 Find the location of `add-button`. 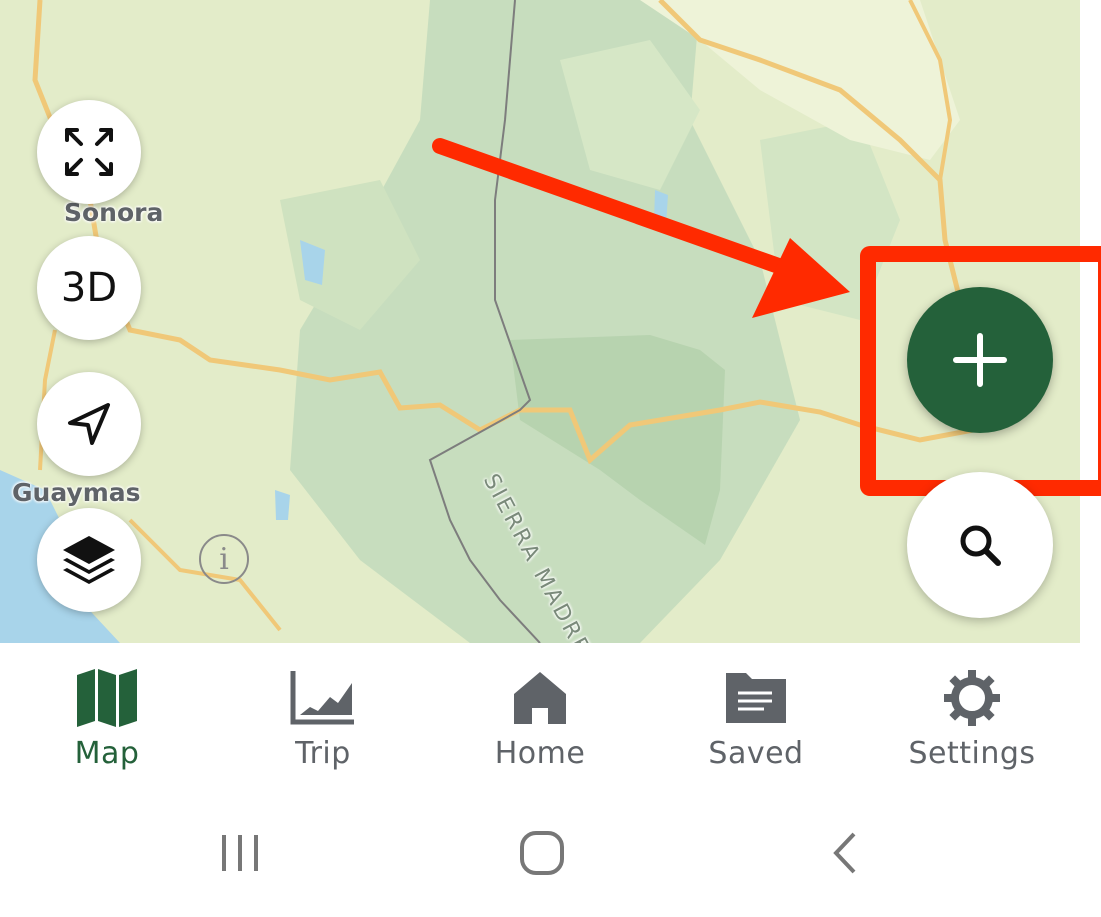

add-button is located at coordinates (980, 360).